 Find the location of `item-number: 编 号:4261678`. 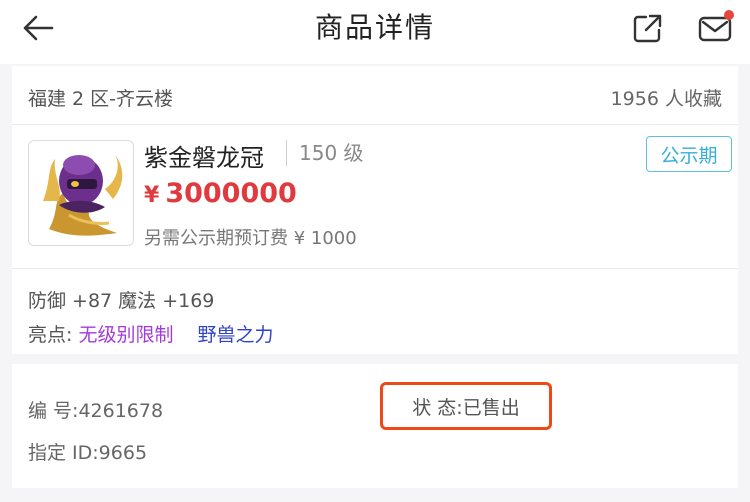

item-number: 编 号:4261678 is located at coordinates (96, 411).